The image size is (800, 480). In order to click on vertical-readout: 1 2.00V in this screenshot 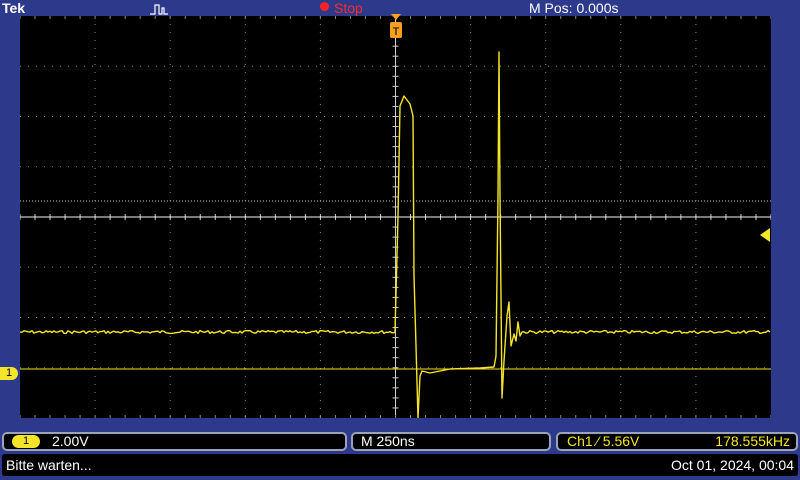, I will do `click(174, 441)`.